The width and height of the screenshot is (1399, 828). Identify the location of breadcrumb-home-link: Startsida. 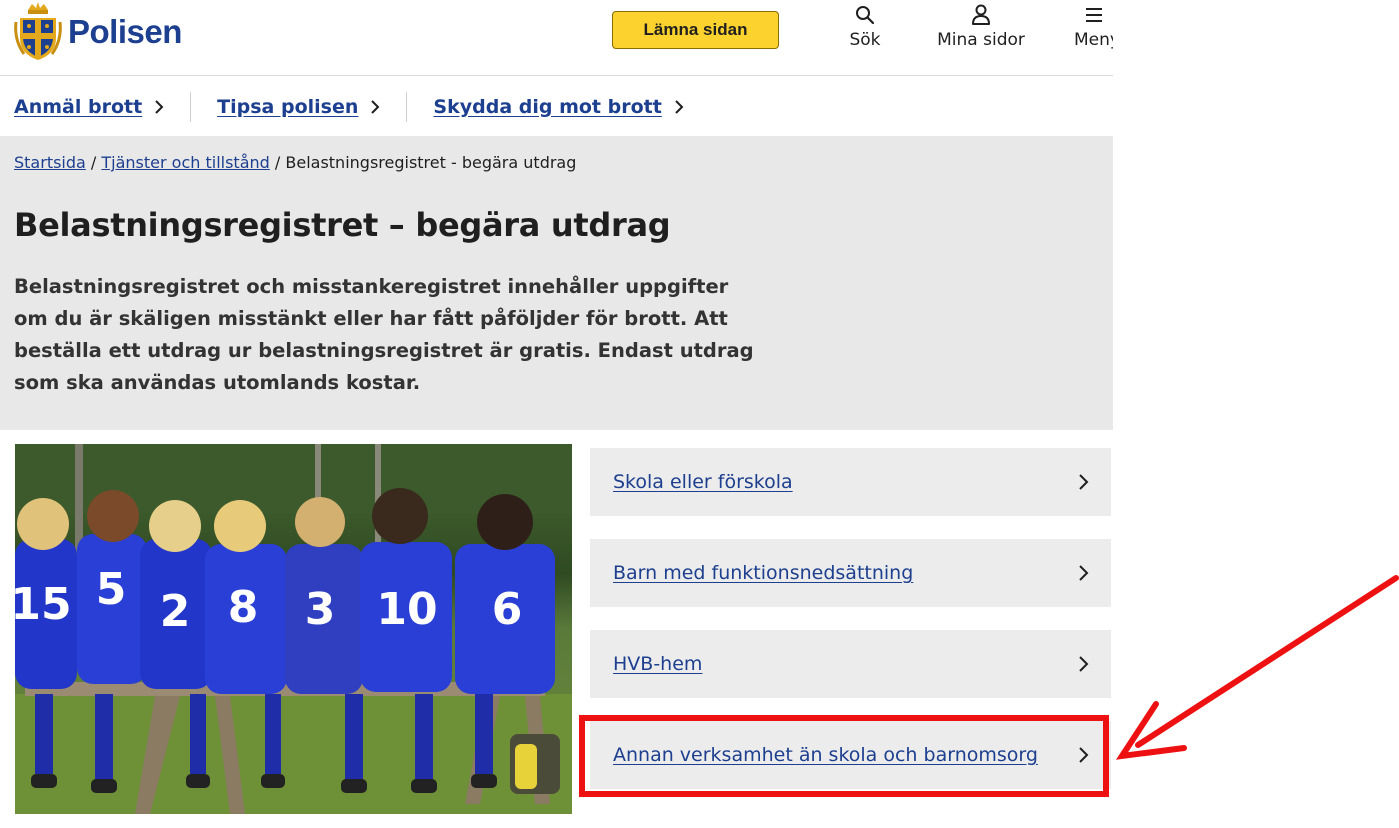
(50, 162).